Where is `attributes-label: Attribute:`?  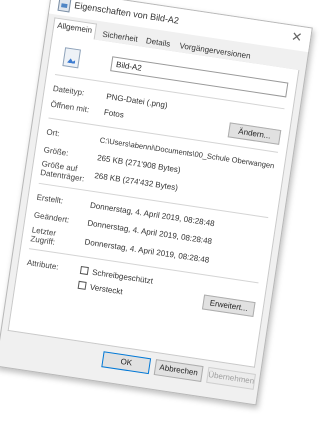 attributes-label: Attribute: is located at coordinates (43, 264).